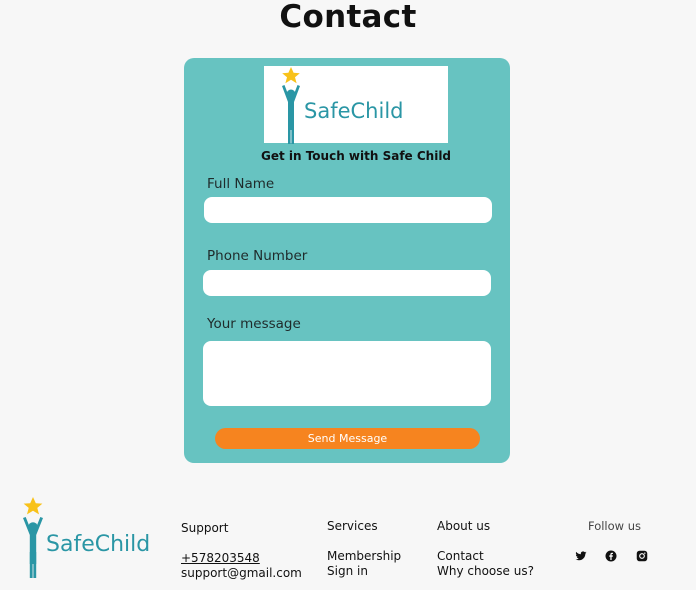 This screenshot has width=696, height=590. Describe the element at coordinates (205, 528) in the screenshot. I see `footer-support-heading: Support` at that location.